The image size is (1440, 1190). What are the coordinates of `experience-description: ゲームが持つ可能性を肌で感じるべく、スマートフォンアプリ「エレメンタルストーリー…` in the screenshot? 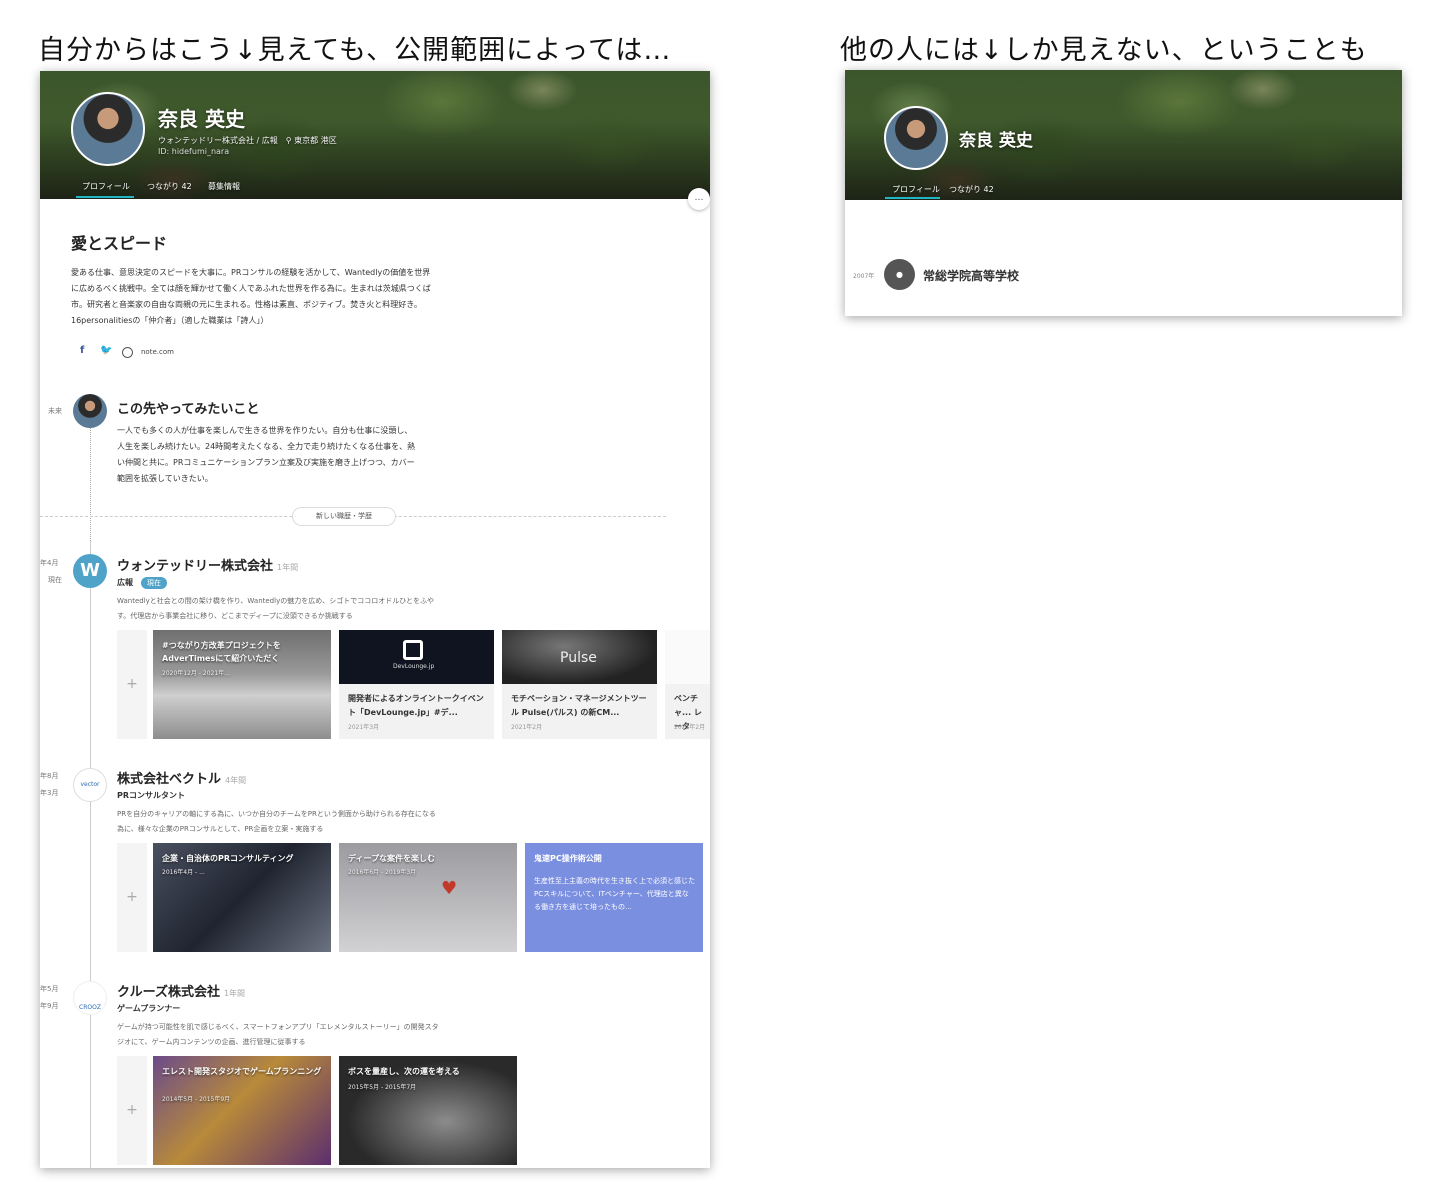 It's located at (278, 1034).